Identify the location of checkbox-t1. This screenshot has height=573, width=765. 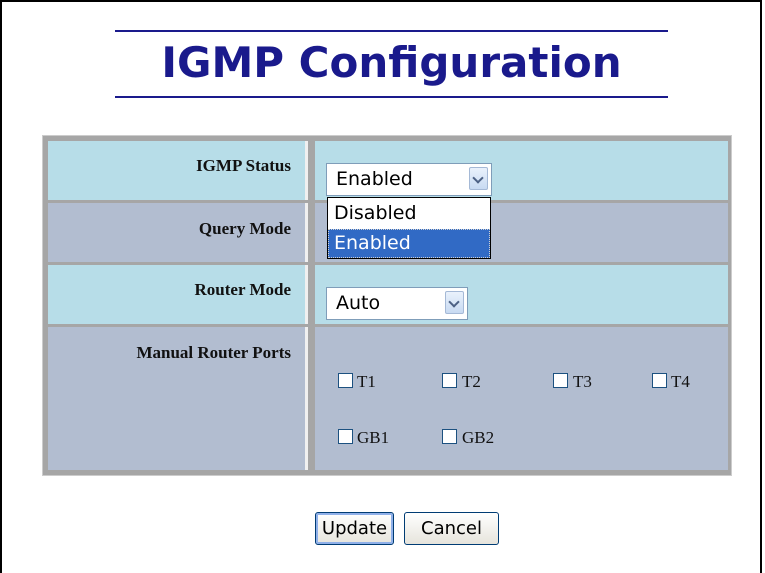
(345, 380).